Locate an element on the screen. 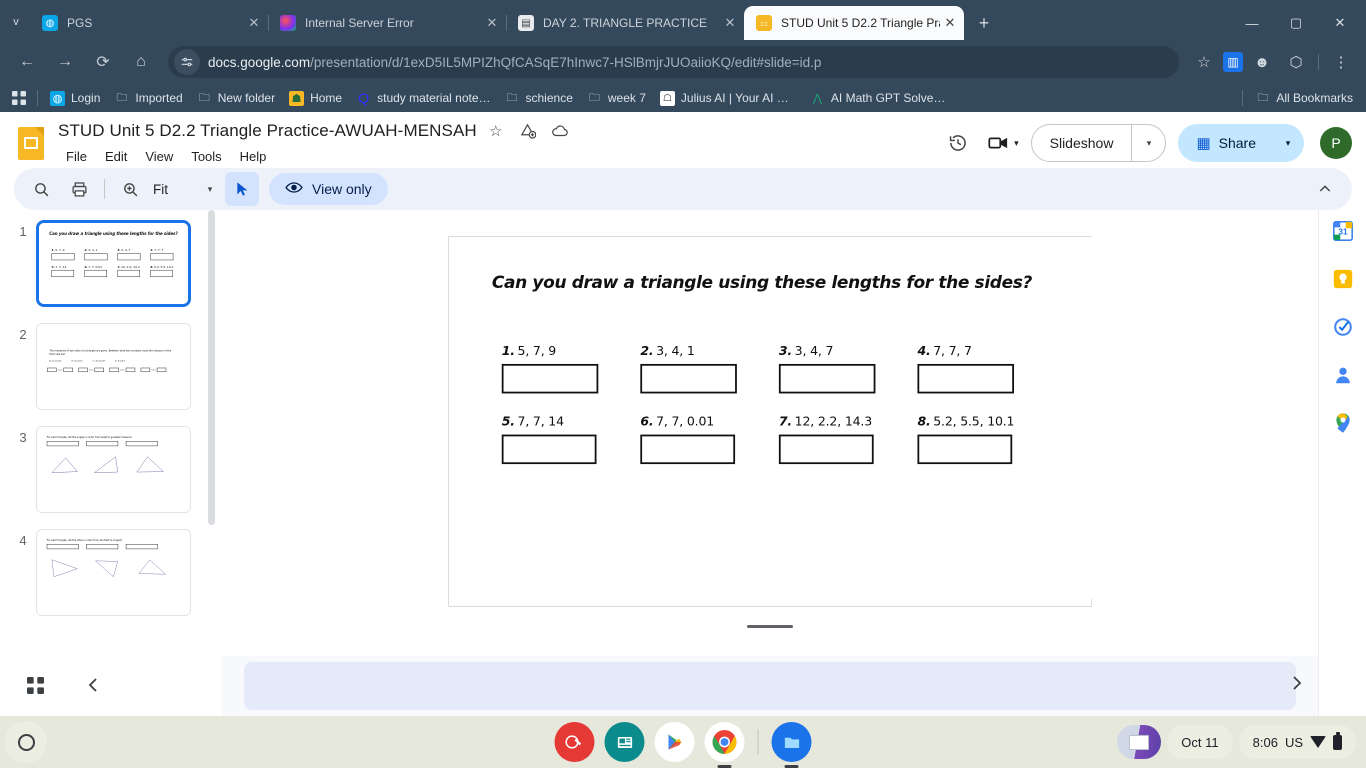 This screenshot has height=768, width=1366. chrome-icon is located at coordinates (724, 745).